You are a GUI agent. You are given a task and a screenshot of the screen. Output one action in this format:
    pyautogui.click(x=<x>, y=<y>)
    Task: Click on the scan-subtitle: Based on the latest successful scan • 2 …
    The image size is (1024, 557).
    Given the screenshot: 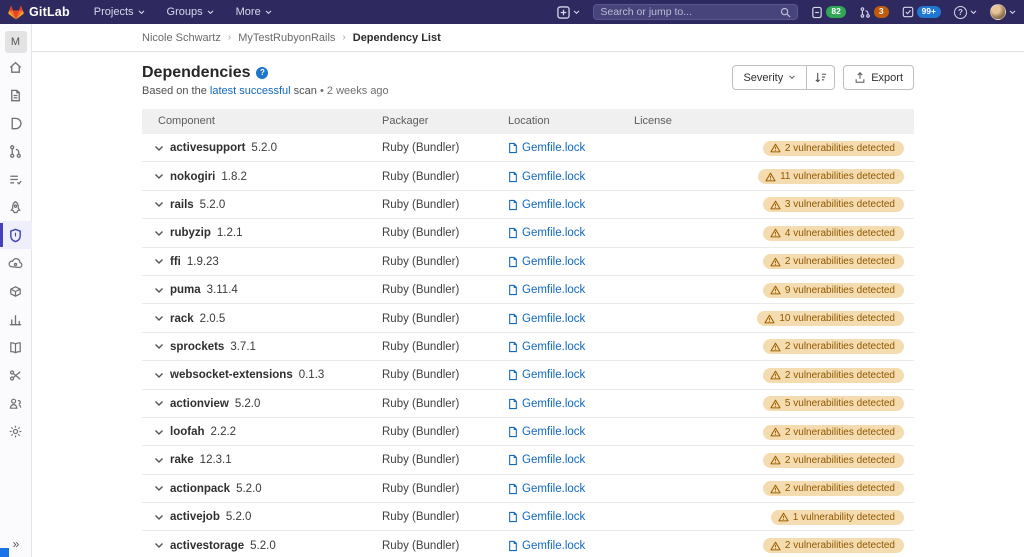 What is the action you would take?
    pyautogui.click(x=265, y=91)
    